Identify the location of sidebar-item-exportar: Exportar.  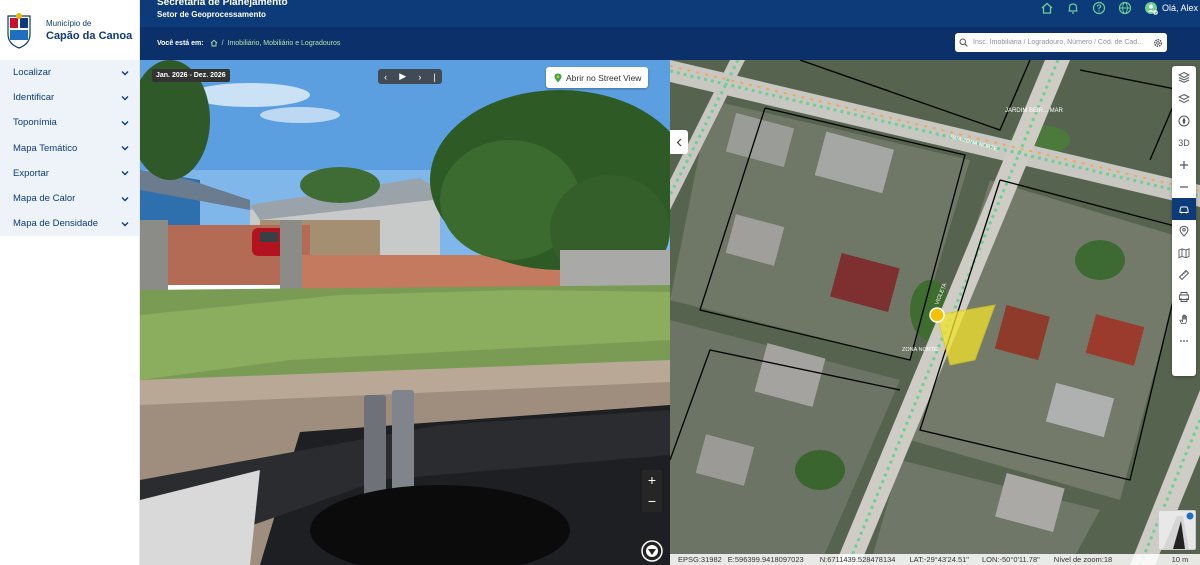
(69, 173).